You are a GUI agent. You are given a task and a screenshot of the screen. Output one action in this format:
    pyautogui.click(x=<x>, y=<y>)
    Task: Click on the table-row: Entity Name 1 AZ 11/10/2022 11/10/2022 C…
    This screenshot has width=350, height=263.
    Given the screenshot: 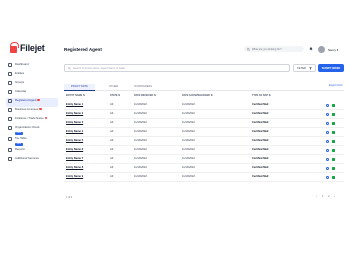 What is the action you would take?
    pyautogui.click(x=204, y=105)
    